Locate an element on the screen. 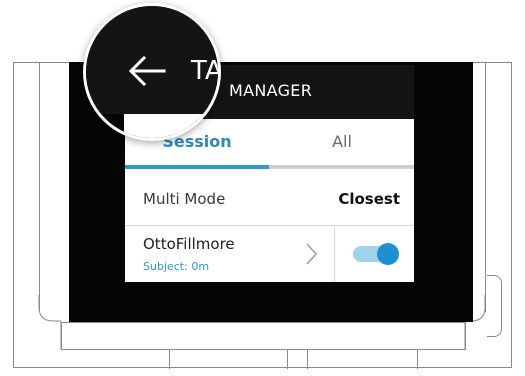  subject-toggle is located at coordinates (376, 254).